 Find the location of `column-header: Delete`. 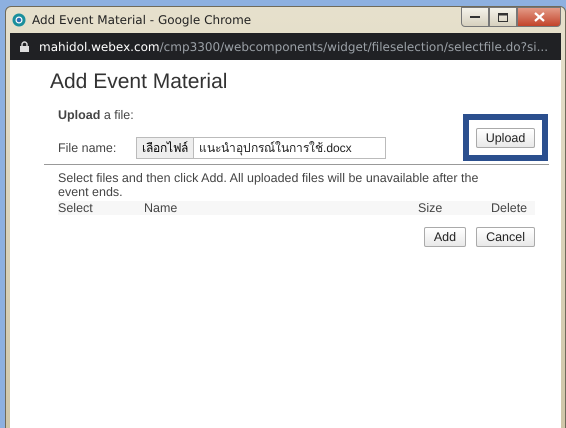

column-header: Delete is located at coordinates (509, 208).